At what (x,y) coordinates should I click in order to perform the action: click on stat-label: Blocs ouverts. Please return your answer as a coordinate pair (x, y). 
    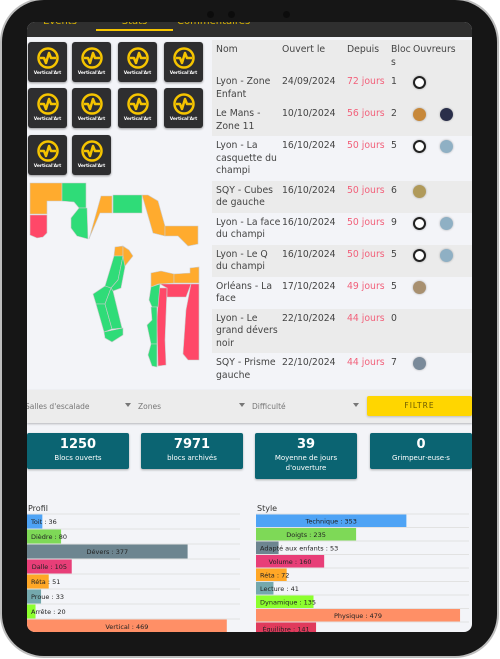
    Looking at the image, I should click on (78, 458).